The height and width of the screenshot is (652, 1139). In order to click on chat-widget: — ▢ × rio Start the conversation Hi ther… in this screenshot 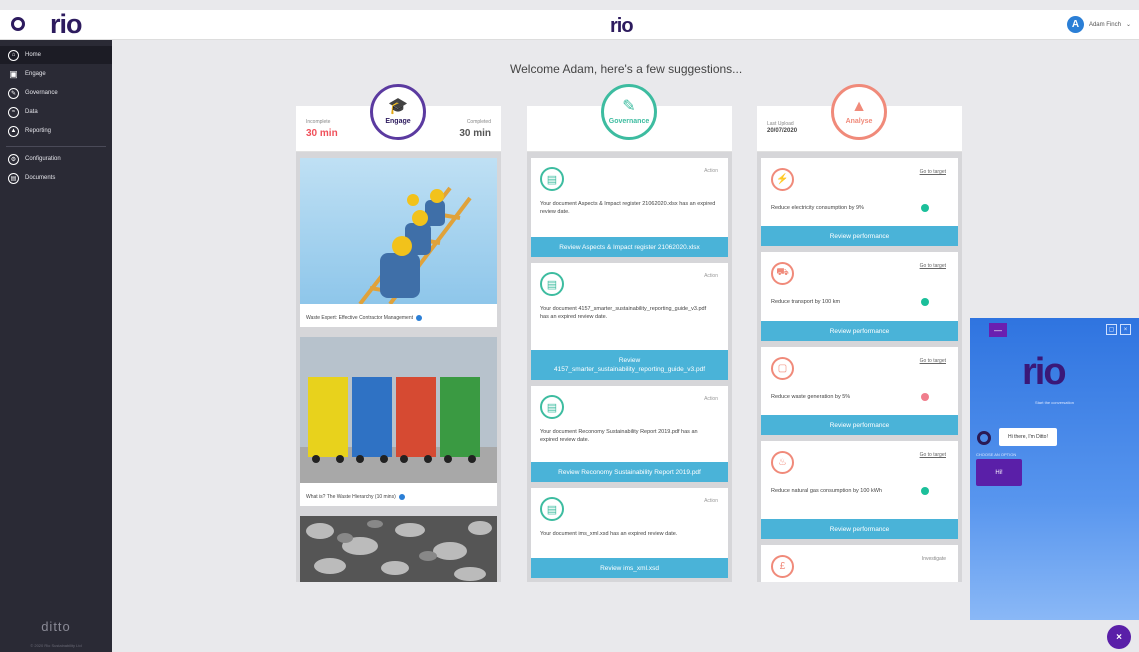, I will do `click(1054, 469)`.